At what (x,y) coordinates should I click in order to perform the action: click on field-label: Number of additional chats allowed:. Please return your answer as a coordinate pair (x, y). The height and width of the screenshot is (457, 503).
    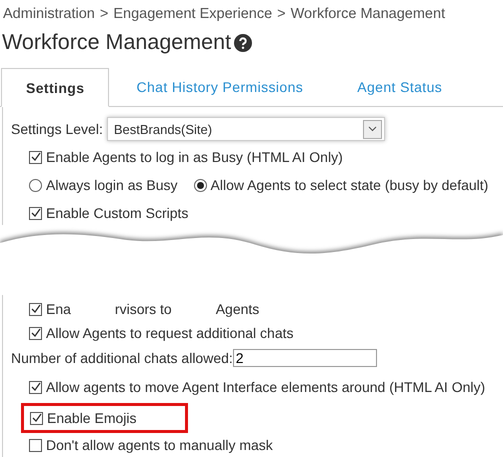
    Looking at the image, I should click on (122, 358).